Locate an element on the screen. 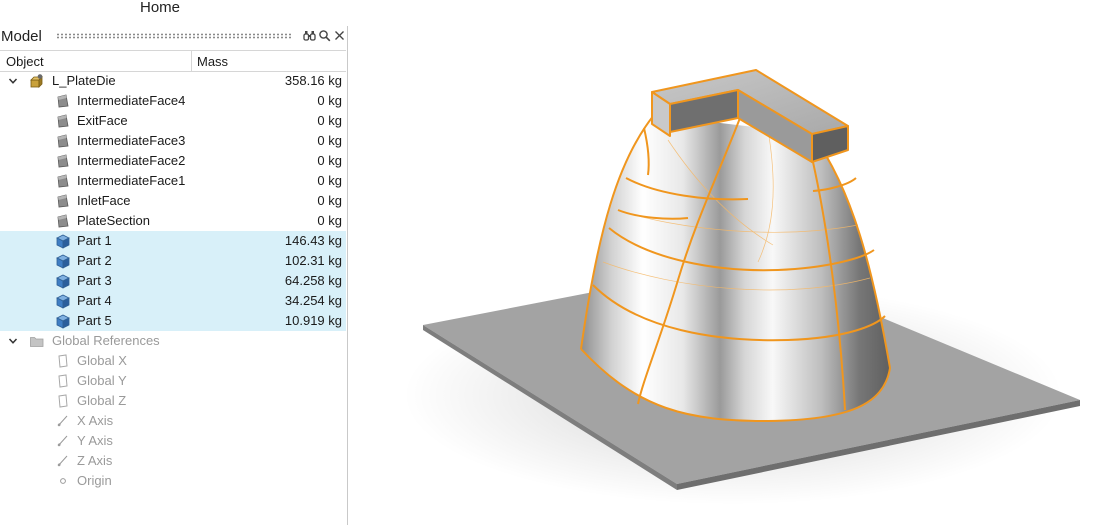  tree-row-exitface: ExitFace 0 kg is located at coordinates (173, 121).